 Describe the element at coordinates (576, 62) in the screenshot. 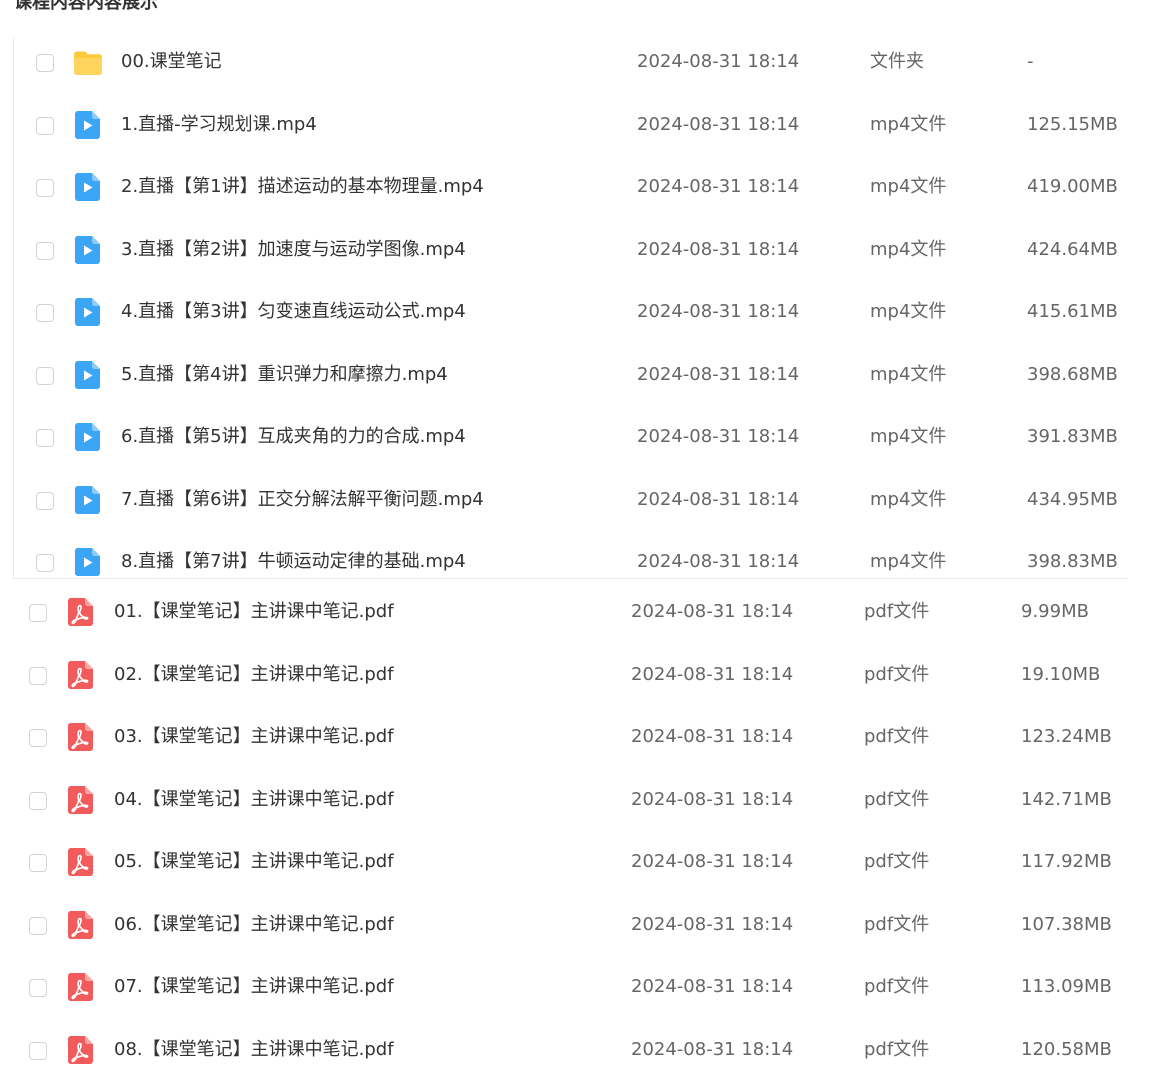

I see `file-row: 00.课堂笔记 2024-08-31 18:14 文件夹 -` at that location.